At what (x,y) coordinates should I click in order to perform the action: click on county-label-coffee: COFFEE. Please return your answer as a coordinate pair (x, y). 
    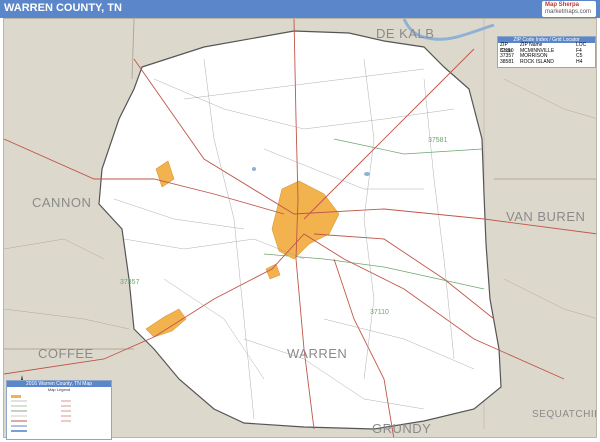
    Looking at the image, I should click on (66, 353).